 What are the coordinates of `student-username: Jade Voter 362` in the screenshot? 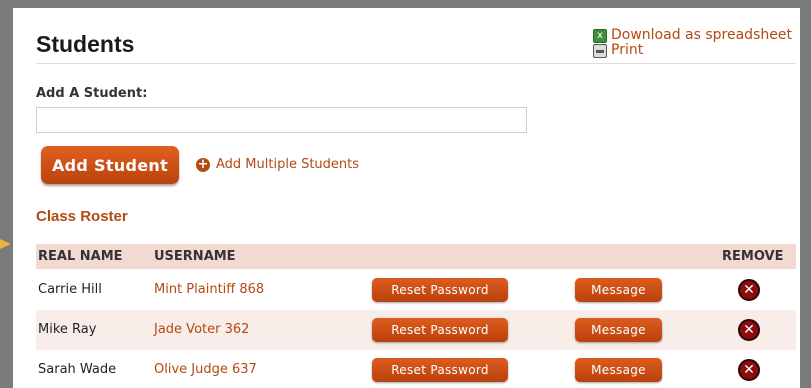 It's located at (201, 329).